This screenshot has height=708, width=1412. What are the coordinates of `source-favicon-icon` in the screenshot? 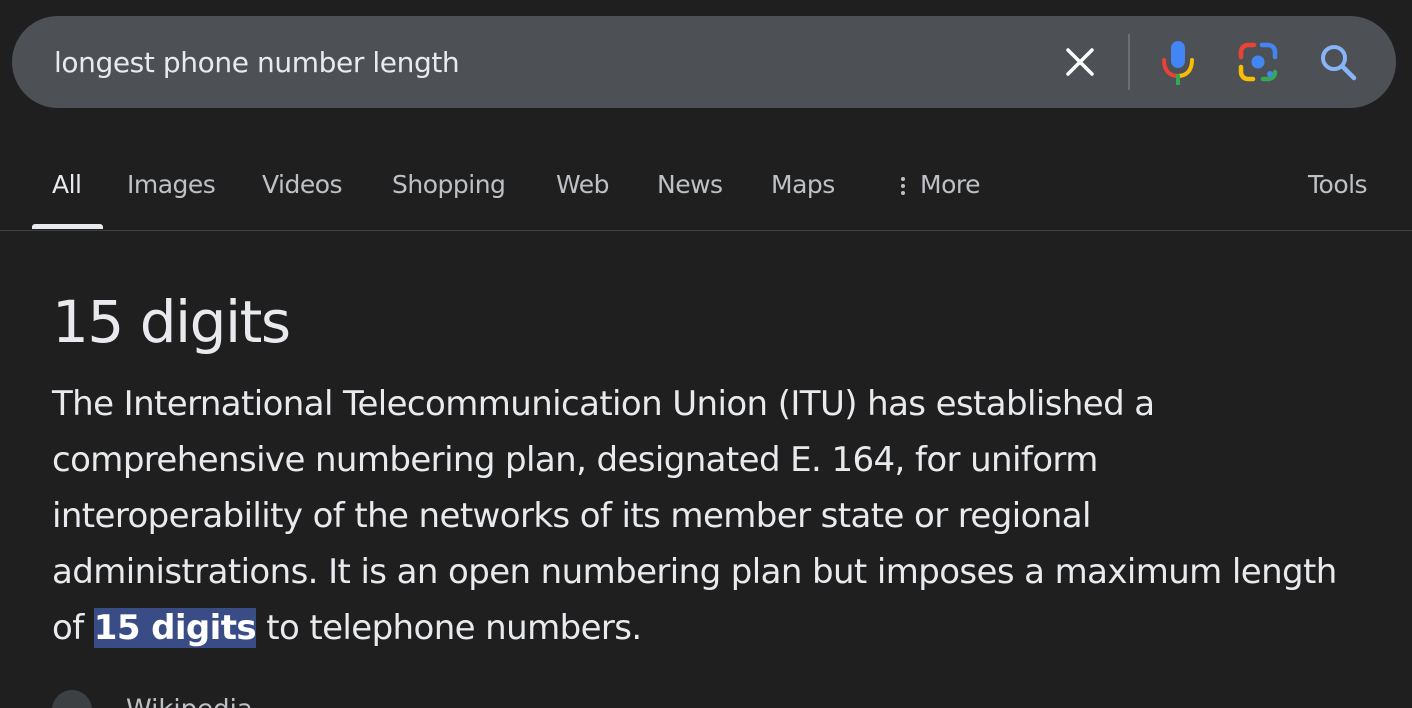 It's located at (72, 699).